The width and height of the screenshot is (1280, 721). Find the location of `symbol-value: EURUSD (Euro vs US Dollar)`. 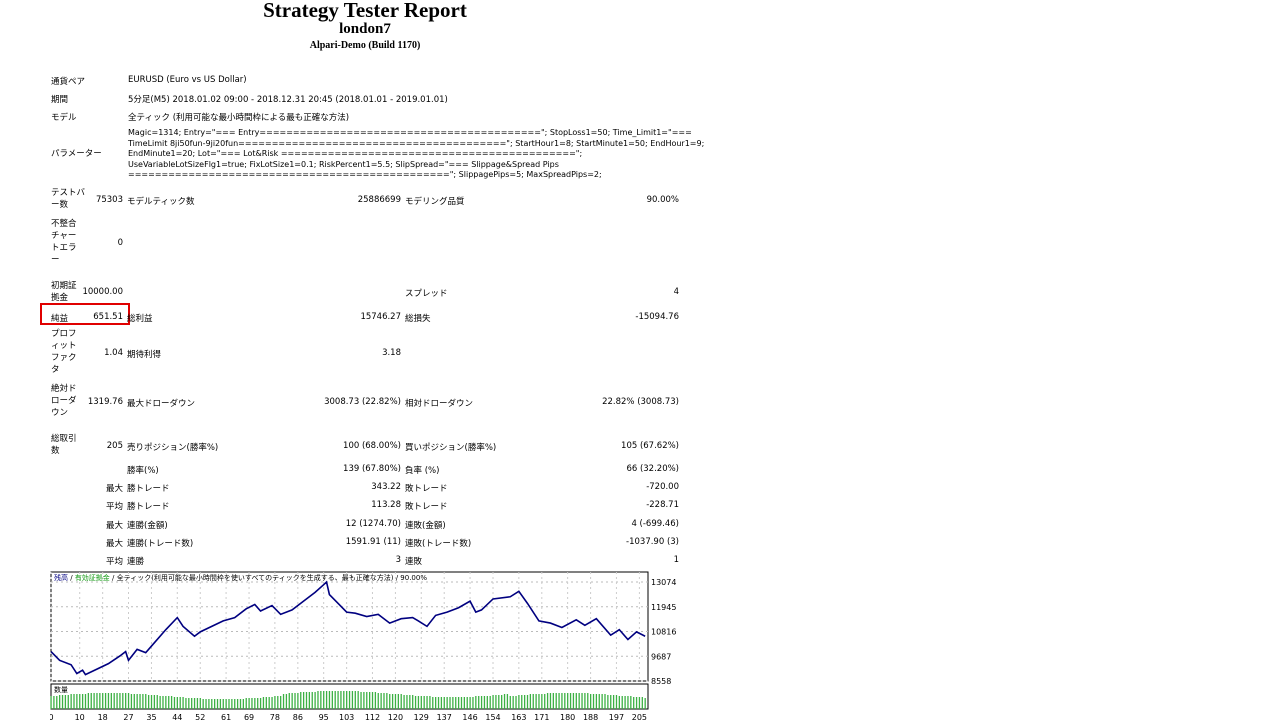

symbol-value: EURUSD (Euro vs US Dollar) is located at coordinates (187, 80).